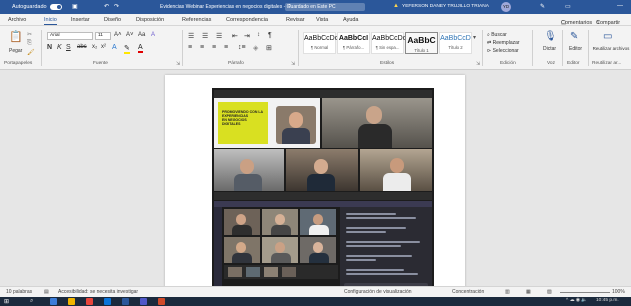  Describe the element at coordinates (16, 36) in the screenshot. I see `clipboard-icon: 📋` at that location.